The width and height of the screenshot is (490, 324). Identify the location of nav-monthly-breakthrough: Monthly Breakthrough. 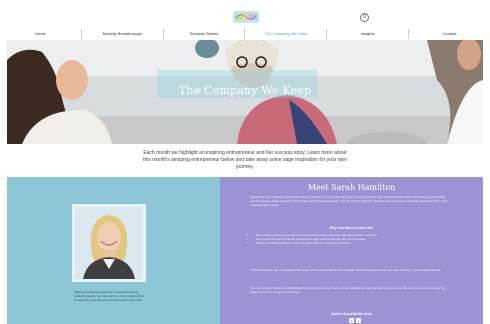
(121, 34).